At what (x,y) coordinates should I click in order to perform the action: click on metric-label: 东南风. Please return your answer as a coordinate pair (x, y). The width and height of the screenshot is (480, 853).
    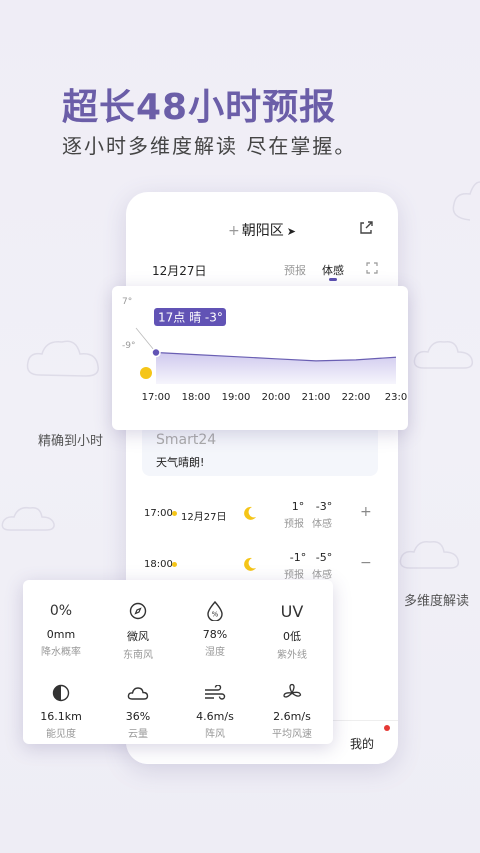
    Looking at the image, I should click on (138, 655).